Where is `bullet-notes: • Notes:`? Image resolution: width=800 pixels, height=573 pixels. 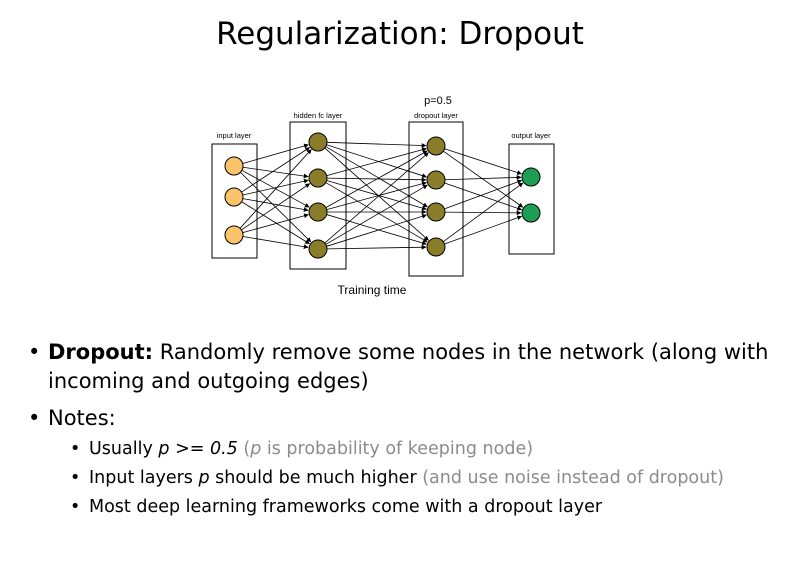
bullet-notes: • Notes: is located at coordinates (408, 418).